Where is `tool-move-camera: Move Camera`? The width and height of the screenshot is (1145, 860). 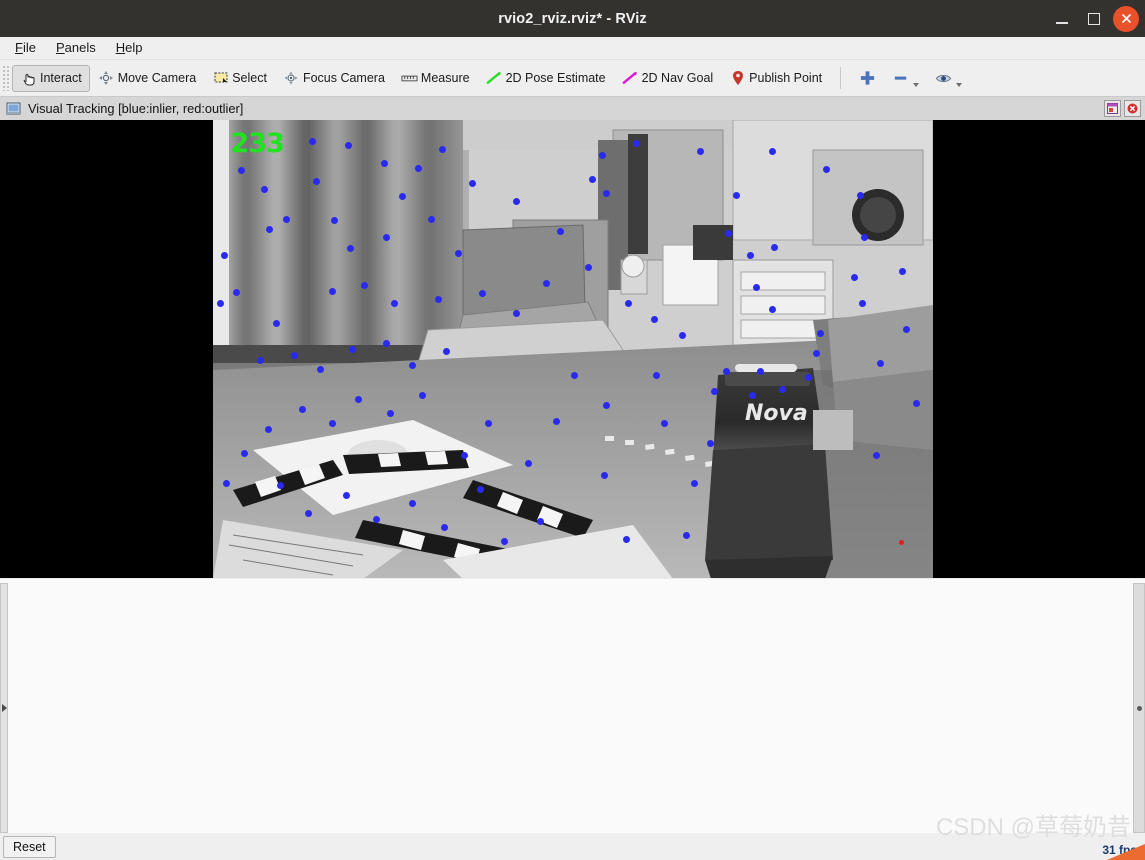 tool-move-camera: Move Camera is located at coordinates (147, 78).